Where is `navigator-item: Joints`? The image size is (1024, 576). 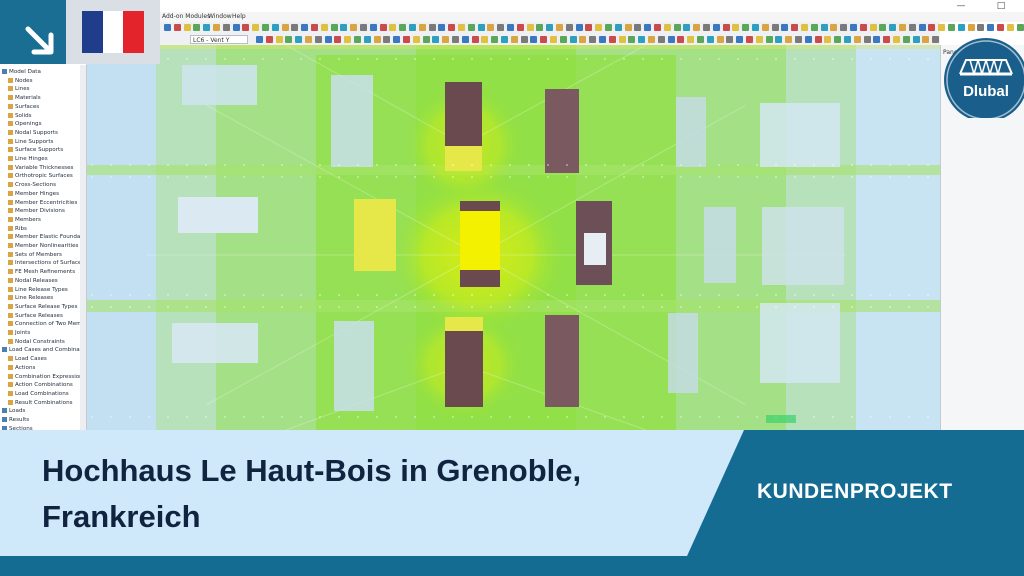 navigator-item: Joints is located at coordinates (19, 333).